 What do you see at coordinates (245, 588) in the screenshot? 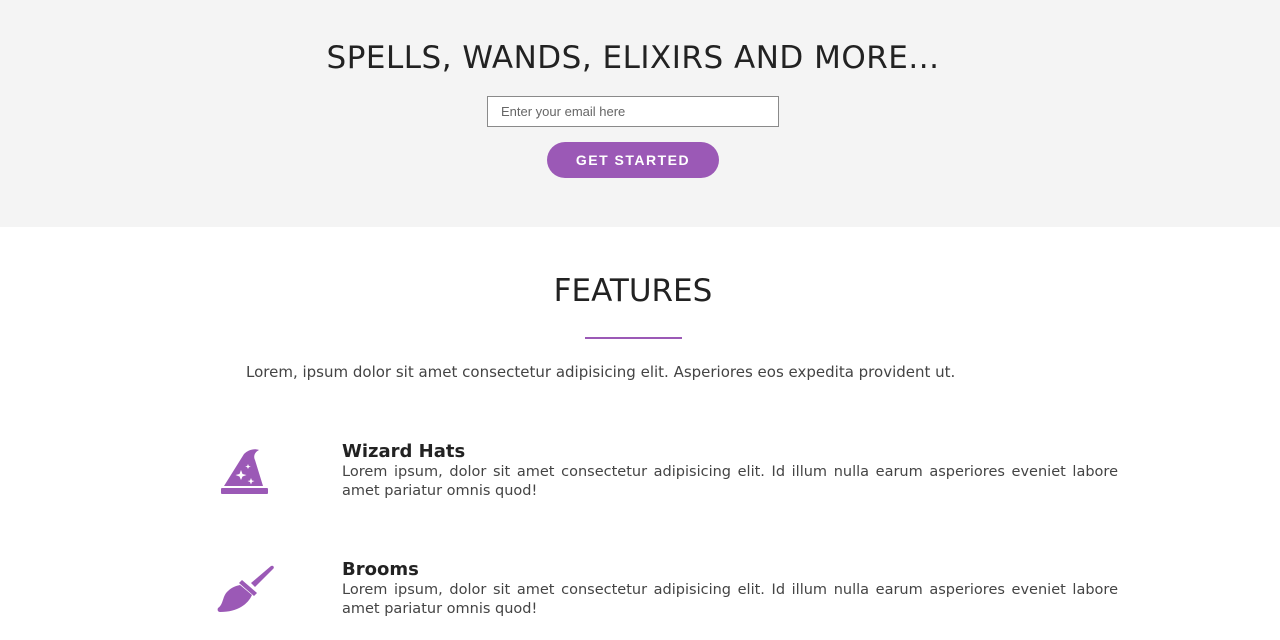
I see `broom-icon` at bounding box center [245, 588].